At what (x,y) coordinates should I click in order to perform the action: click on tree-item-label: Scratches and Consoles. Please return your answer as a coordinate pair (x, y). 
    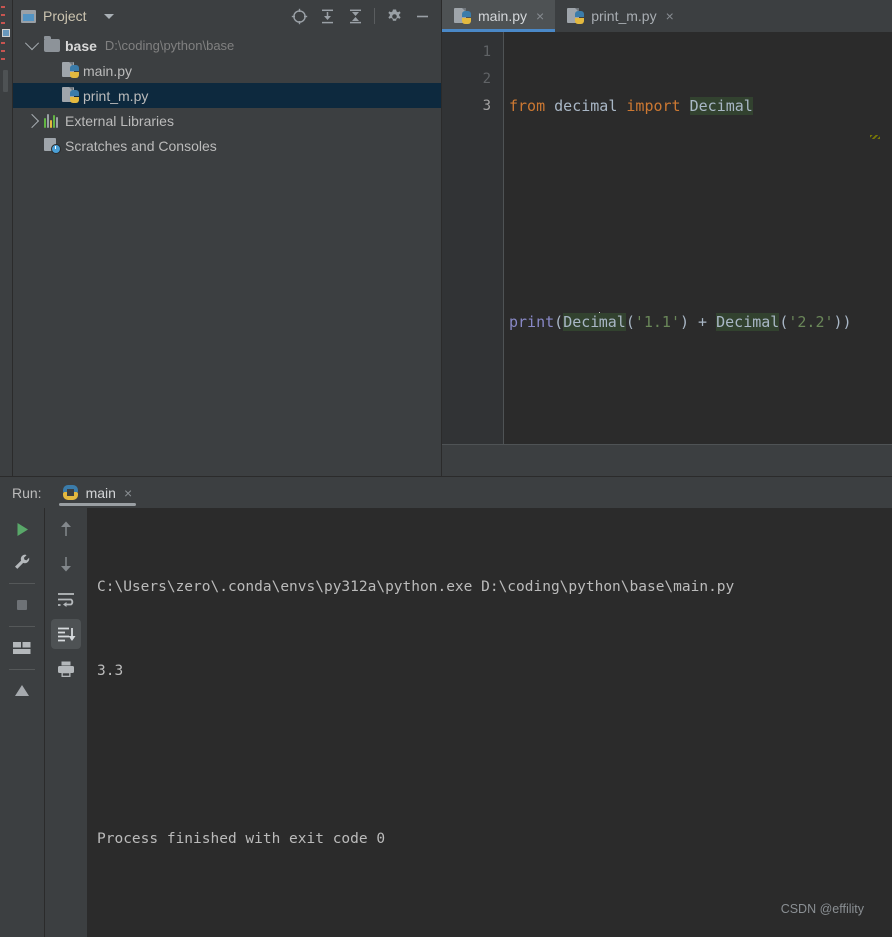
    Looking at the image, I should click on (141, 145).